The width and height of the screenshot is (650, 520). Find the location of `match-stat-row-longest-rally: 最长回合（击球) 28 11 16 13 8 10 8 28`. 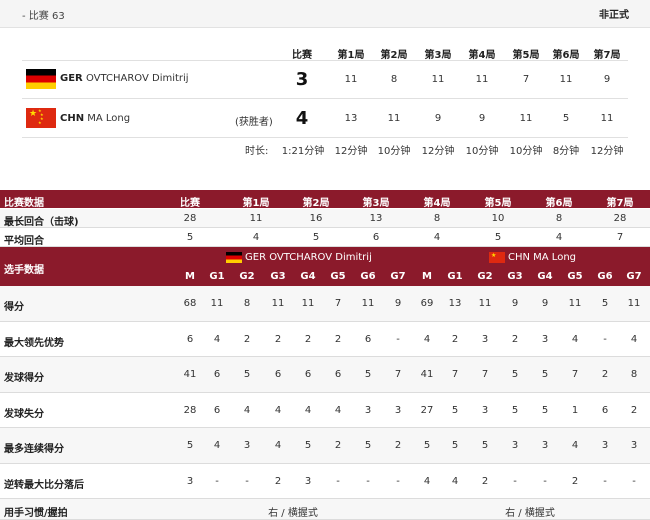

match-stat-row-longest-rally: 最长回合（击球) 28 11 16 13 8 10 8 28 is located at coordinates (325, 218).